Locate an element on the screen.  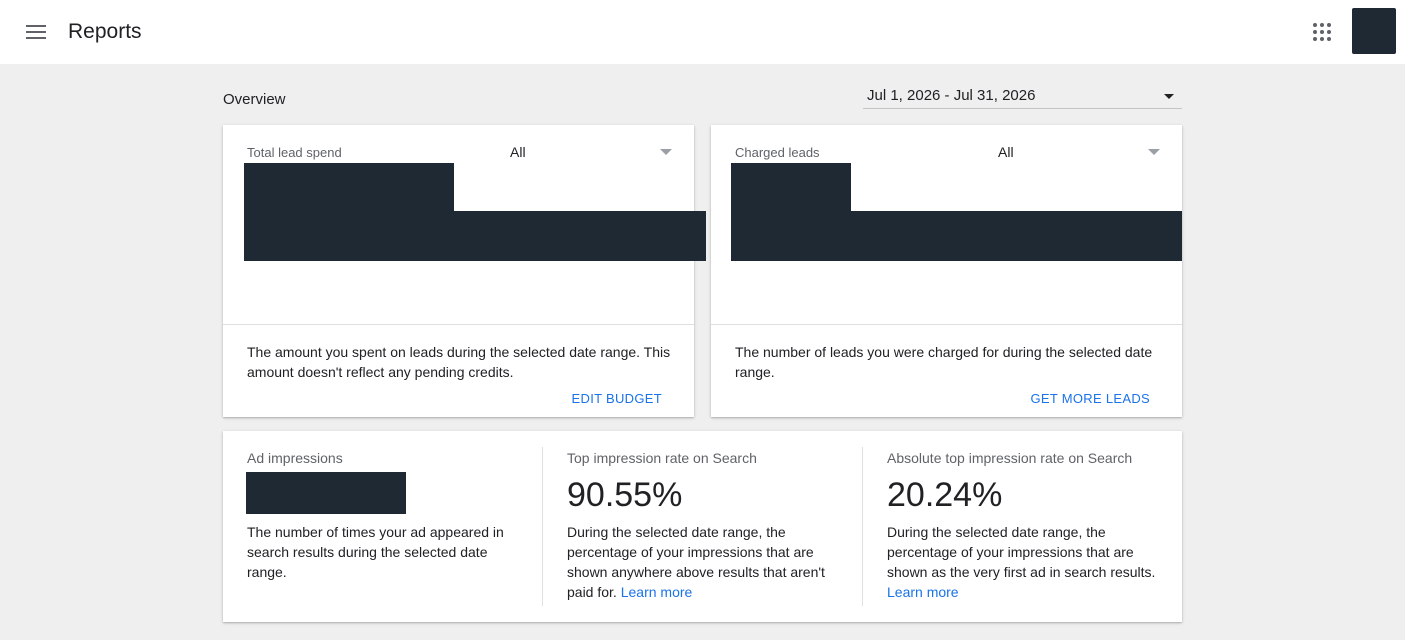
top-app-bar: Reports is located at coordinates (702, 32).